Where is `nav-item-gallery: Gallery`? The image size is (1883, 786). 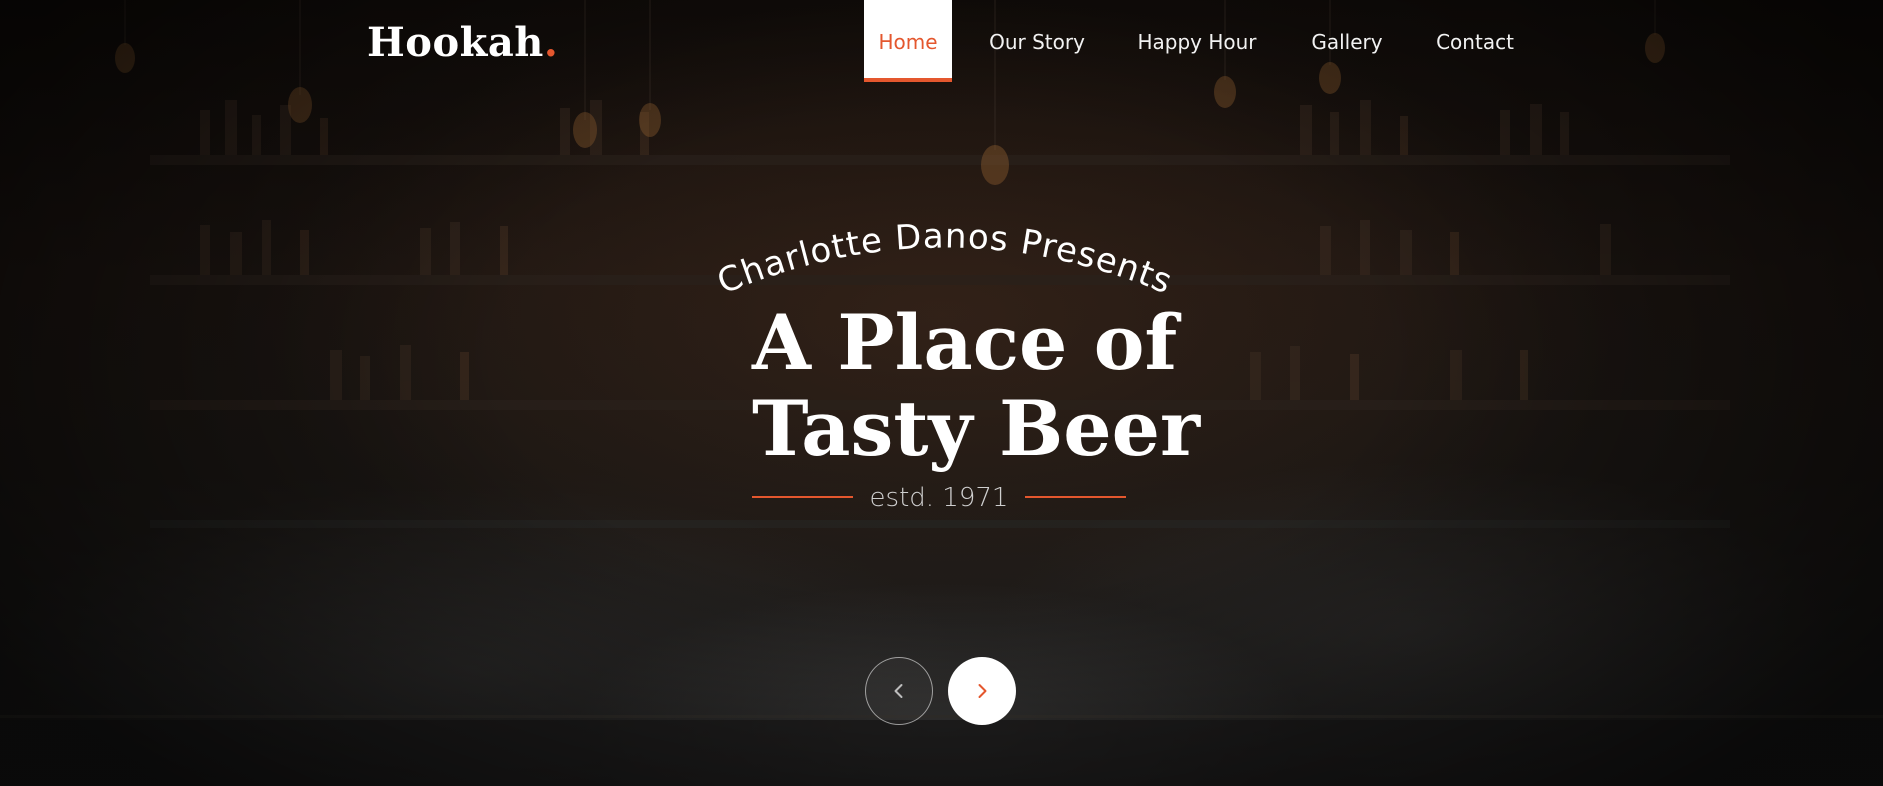 nav-item-gallery: Gallery is located at coordinates (1347, 41).